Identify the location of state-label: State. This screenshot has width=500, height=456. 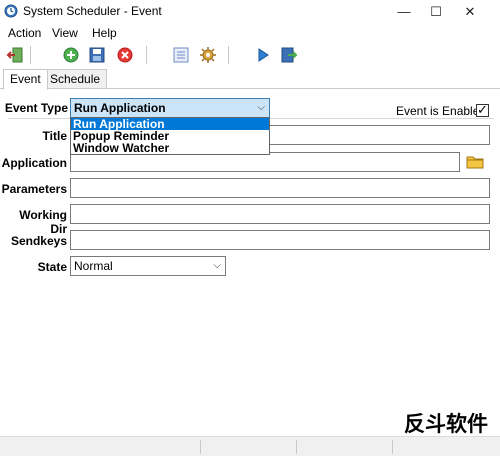
(52, 267).